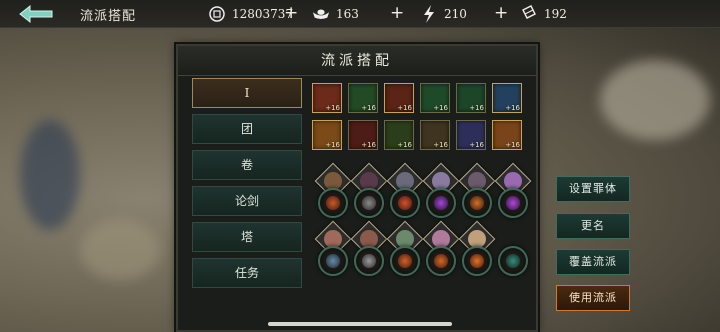 The width and height of the screenshot is (720, 332). What do you see at coordinates (501, 13) in the screenshot?
I see `add-stamina-button: +` at bounding box center [501, 13].